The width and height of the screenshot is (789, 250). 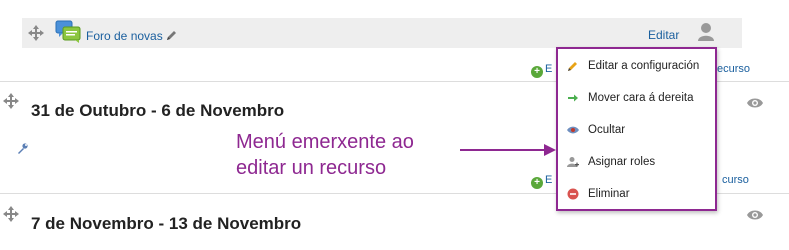 What do you see at coordinates (311, 168) in the screenshot?
I see `annotation-line-2: editar un recurso` at bounding box center [311, 168].